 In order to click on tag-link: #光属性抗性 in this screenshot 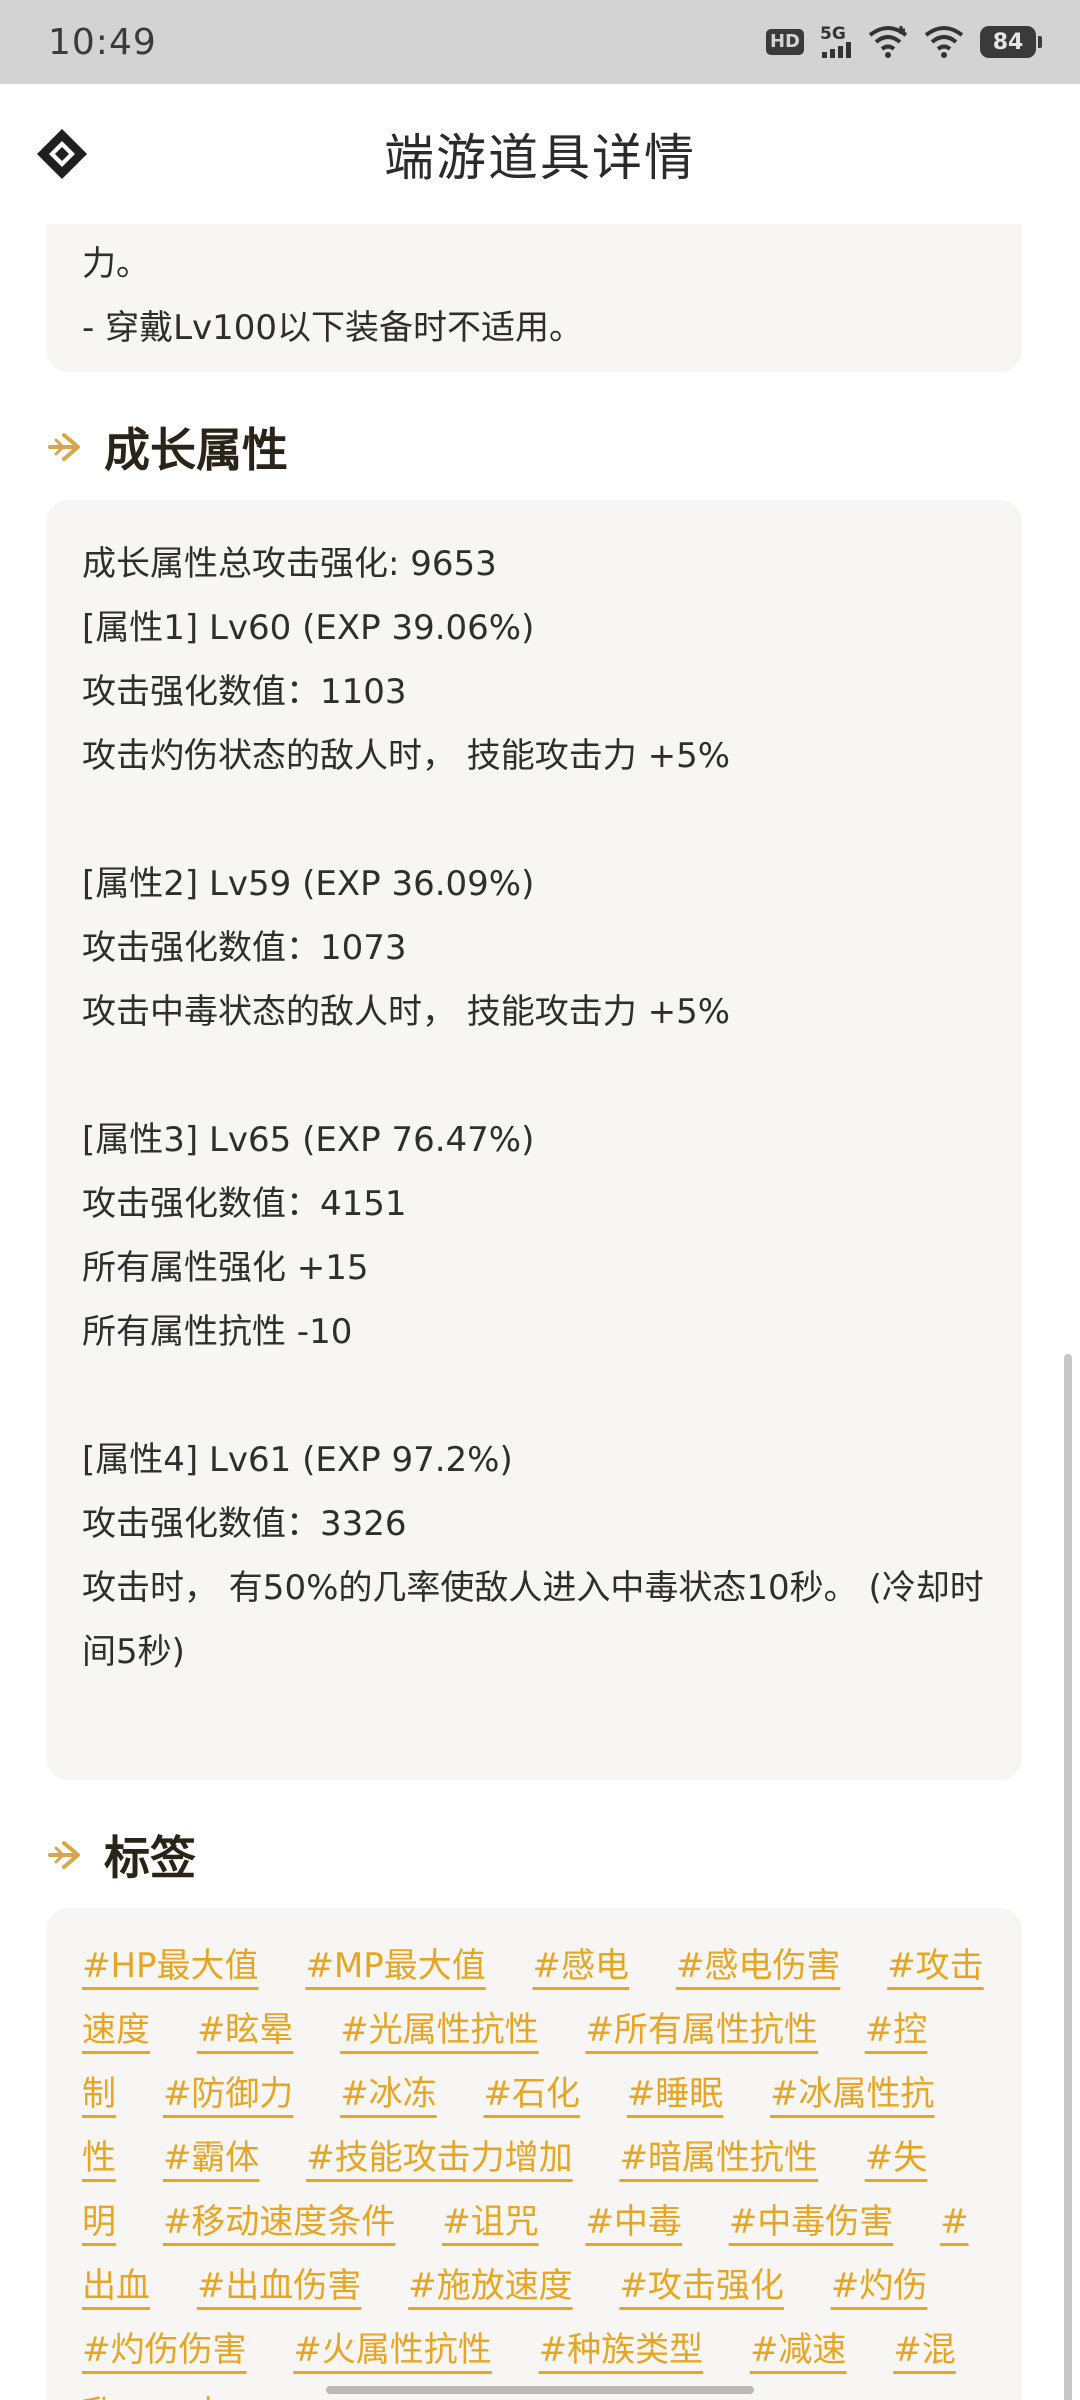, I will do `click(439, 2030)`.